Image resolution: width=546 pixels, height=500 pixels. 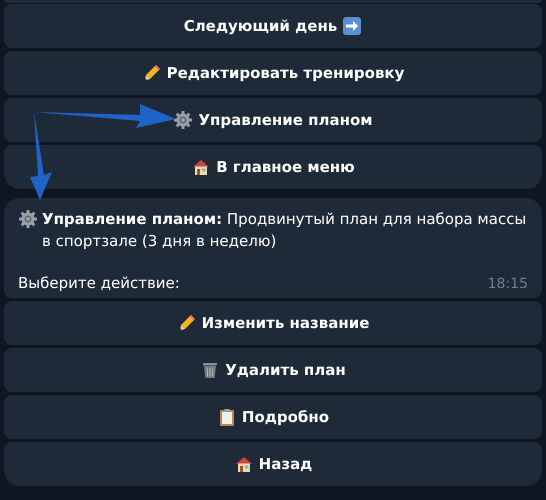 I want to click on keyboard-button: В главное меню, so click(x=273, y=167).